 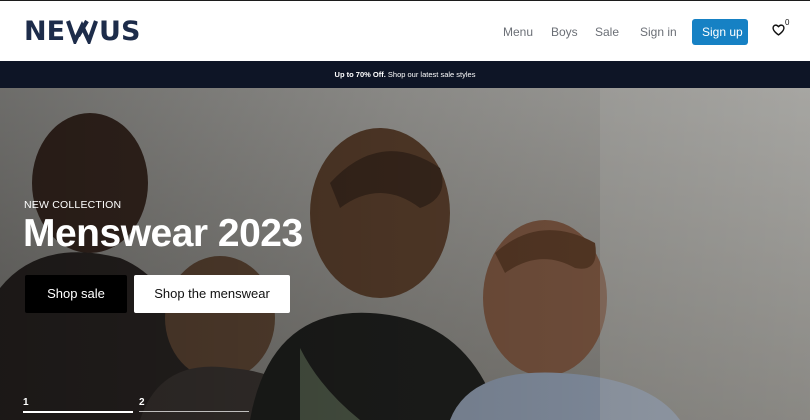 What do you see at coordinates (78, 402) in the screenshot?
I see `slide-indicator-1: 1` at bounding box center [78, 402].